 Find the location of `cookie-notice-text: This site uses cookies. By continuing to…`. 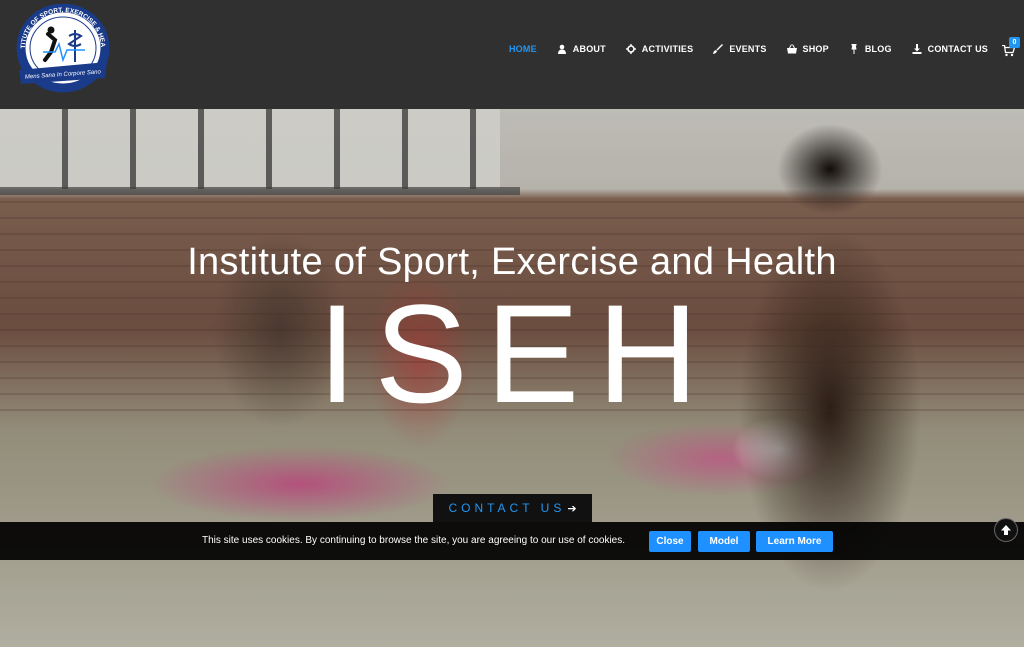

cookie-notice-text: This site uses cookies. By continuing to… is located at coordinates (414, 540).